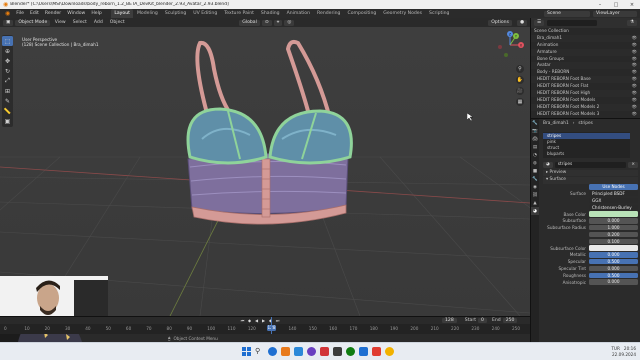  What do you see at coordinates (8, 22) in the screenshot?
I see `editor-type-button: ▣` at bounding box center [8, 22].